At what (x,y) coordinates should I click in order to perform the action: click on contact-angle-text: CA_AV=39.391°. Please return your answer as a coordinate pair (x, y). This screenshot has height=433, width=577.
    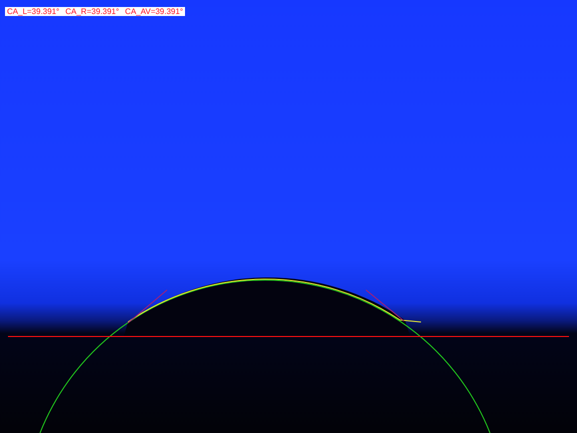
    Looking at the image, I should click on (154, 11).